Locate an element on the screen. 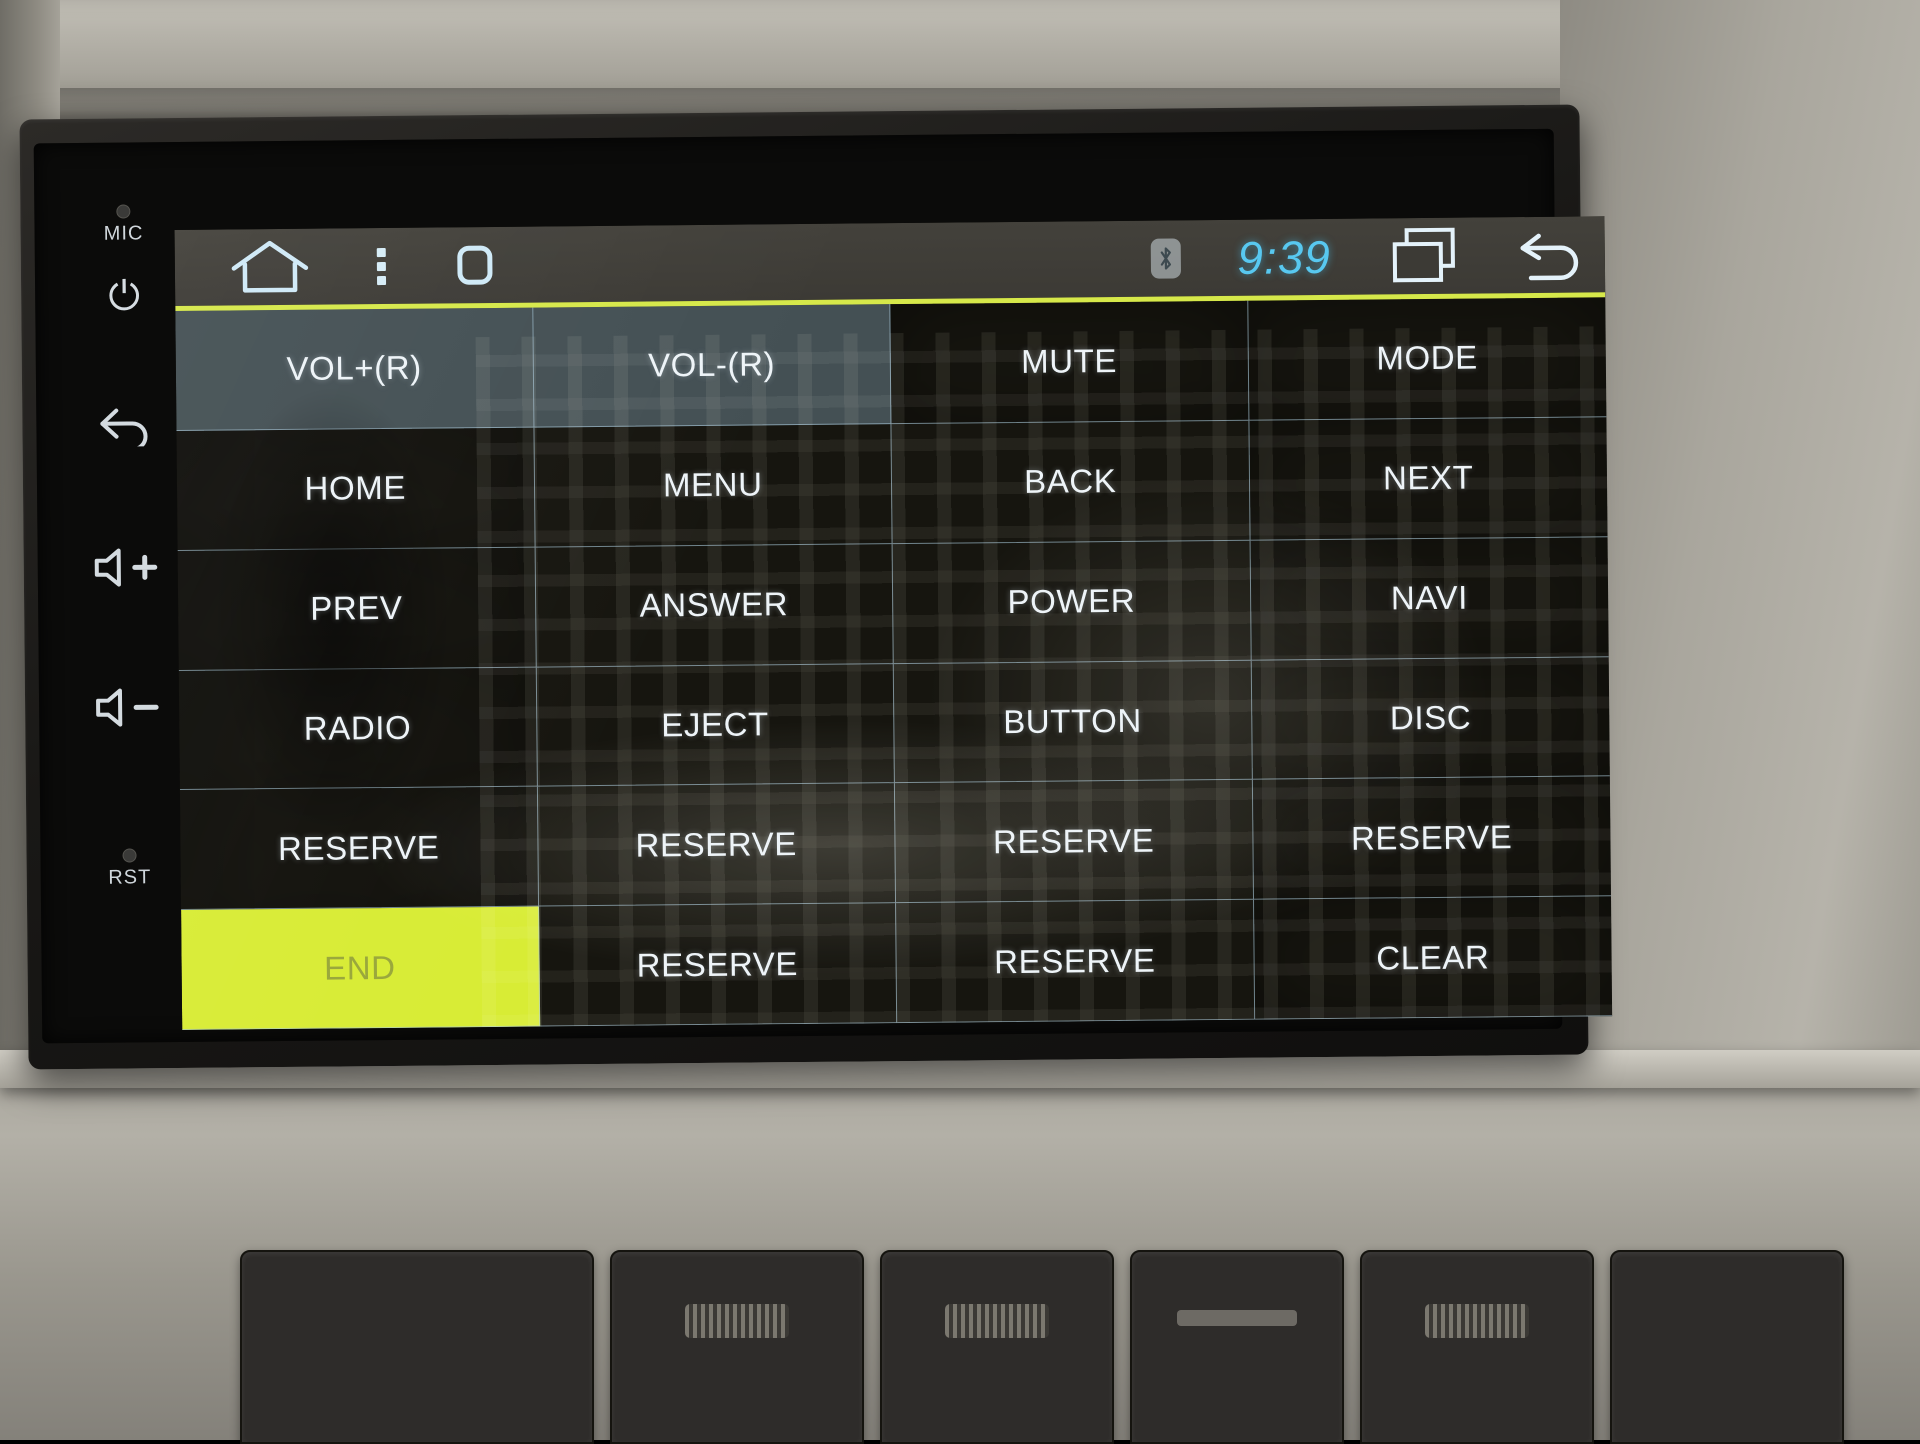  grid-cell-label: MUTE is located at coordinates (1069, 361).